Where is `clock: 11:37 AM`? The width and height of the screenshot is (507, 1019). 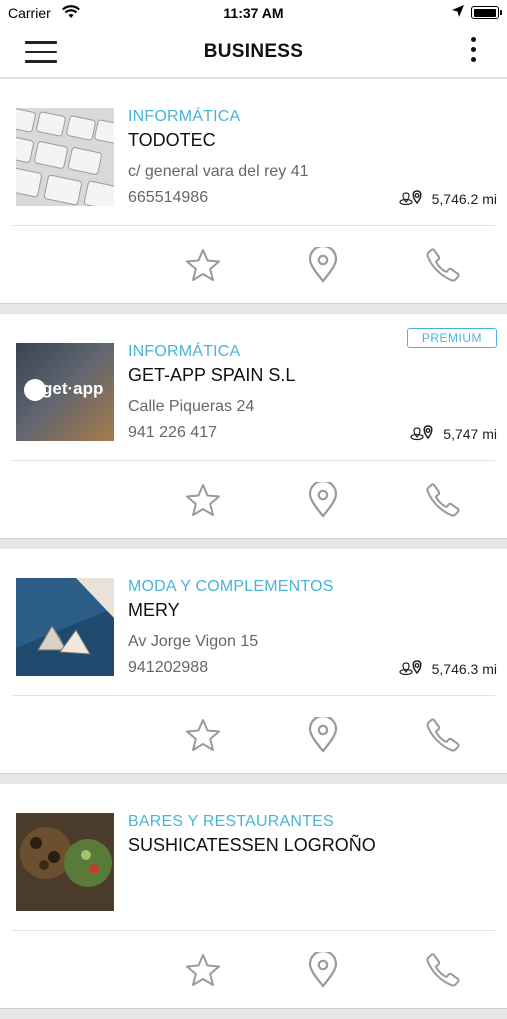 clock: 11:37 AM is located at coordinates (253, 13).